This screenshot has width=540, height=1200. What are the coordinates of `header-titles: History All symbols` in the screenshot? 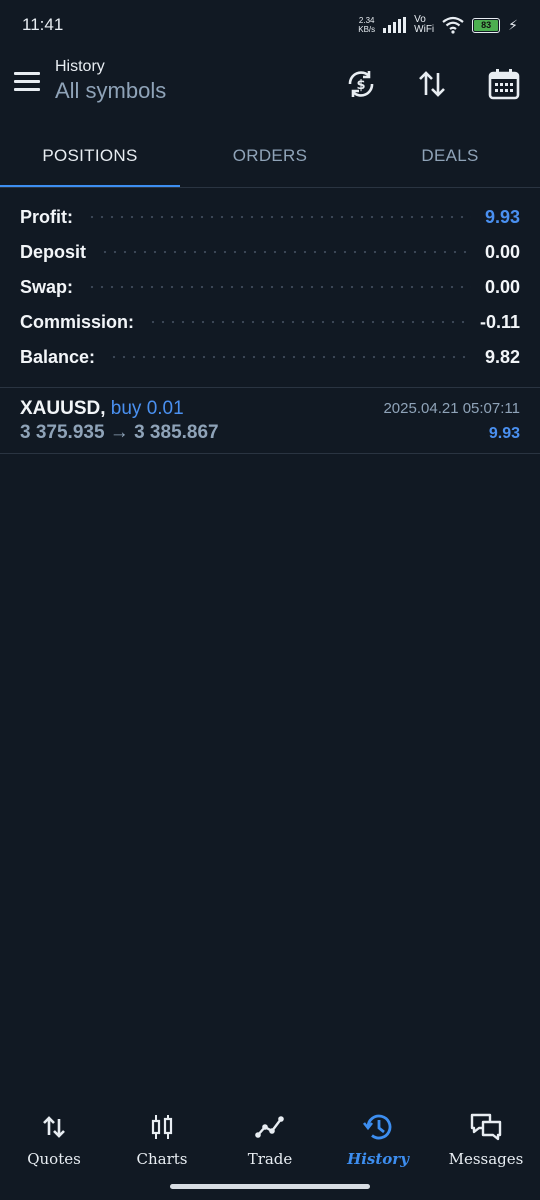 It's located at (110, 81).